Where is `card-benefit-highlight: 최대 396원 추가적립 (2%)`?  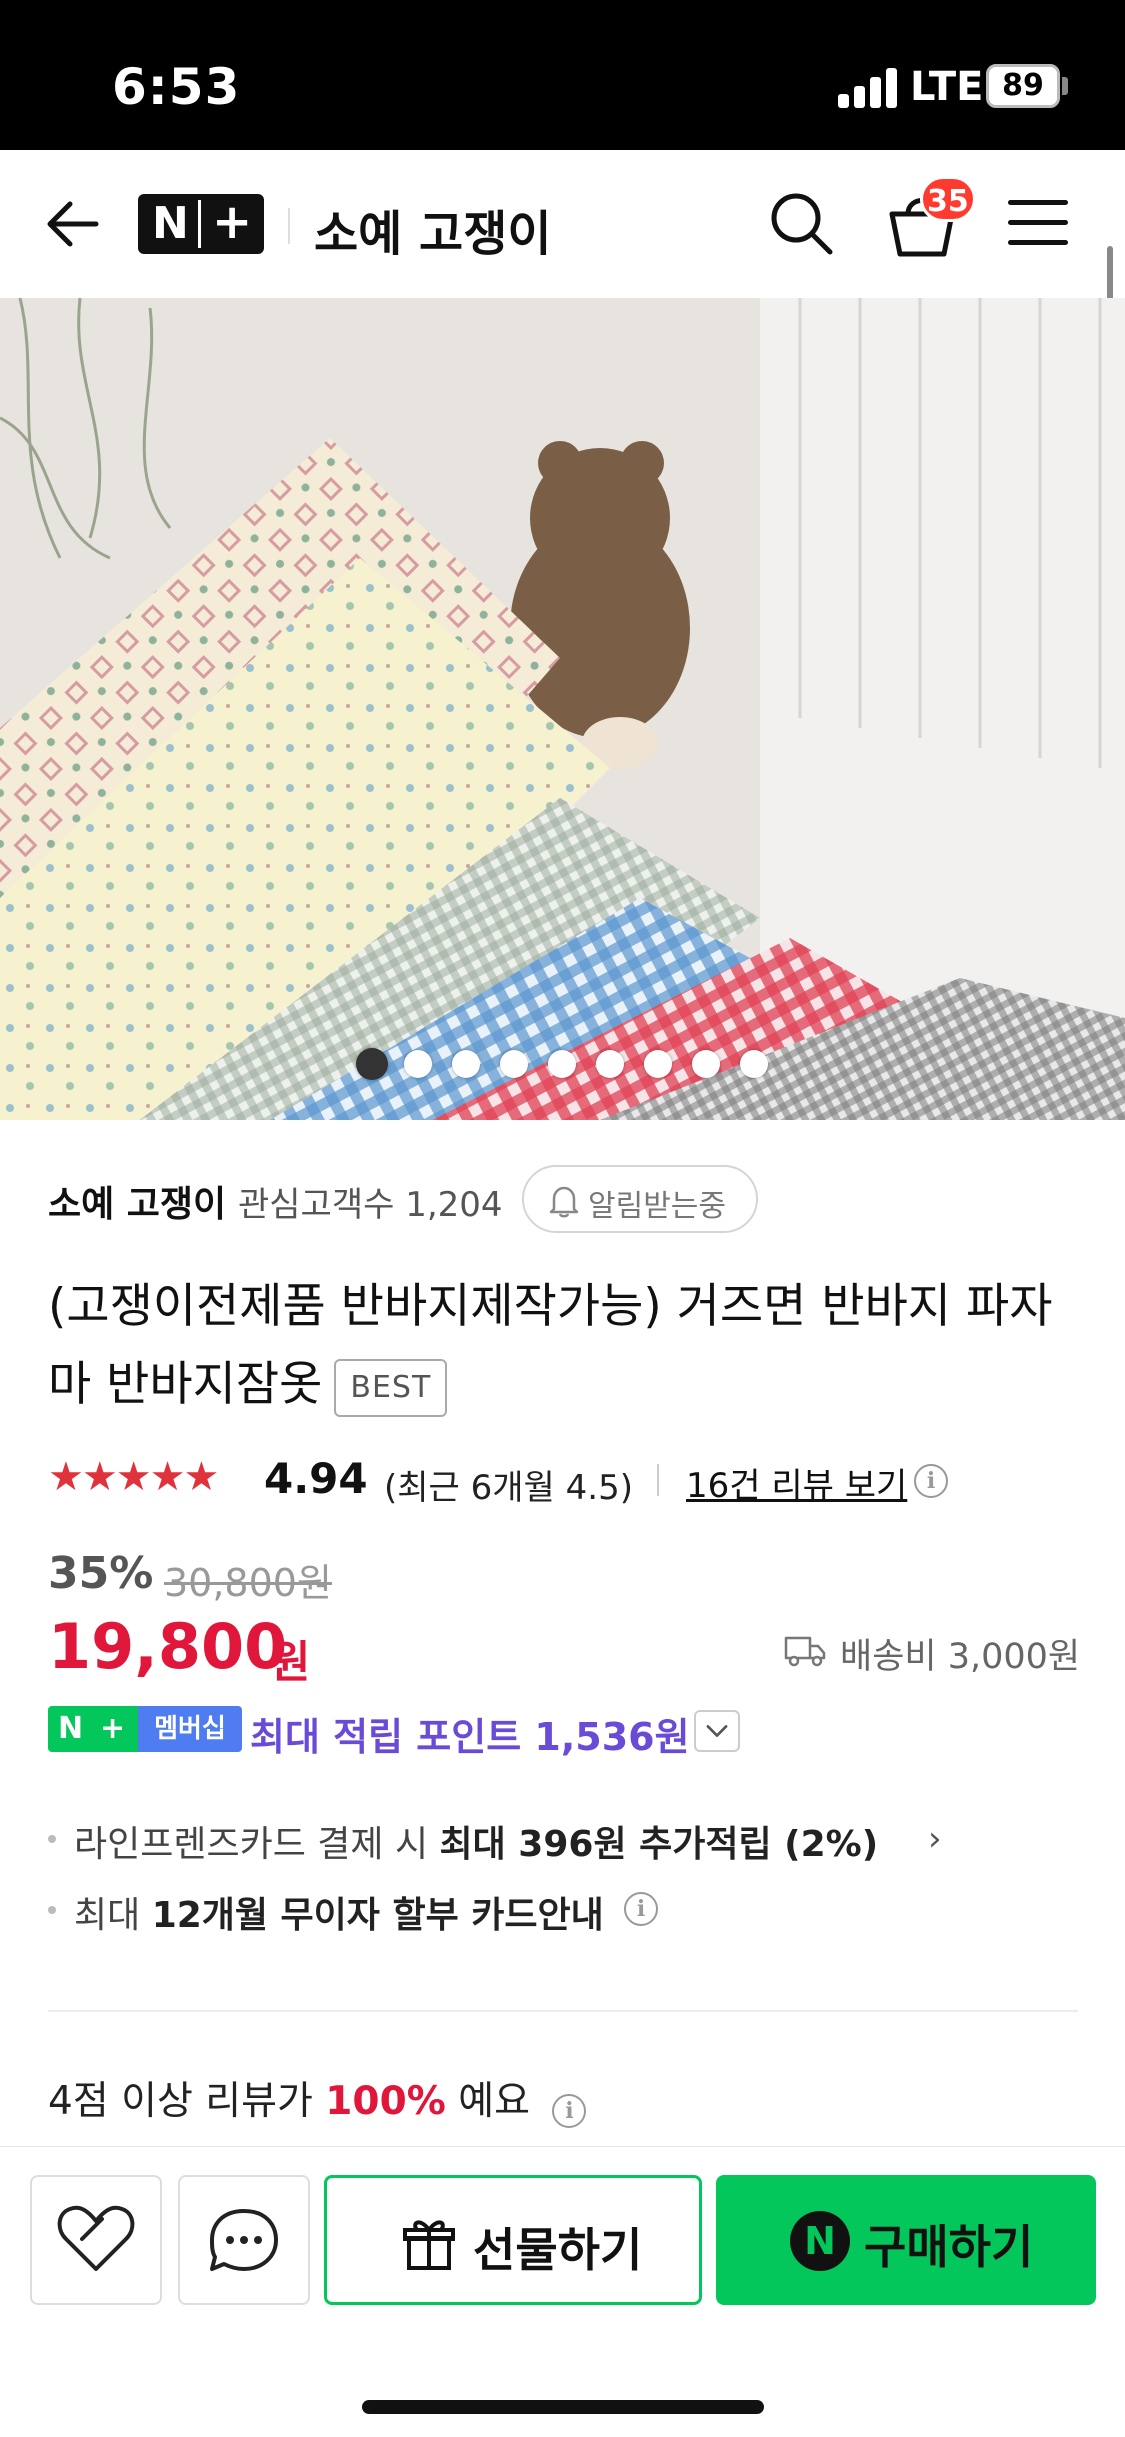 card-benefit-highlight: 최대 396원 추가적립 (2%) is located at coordinates (659, 1844).